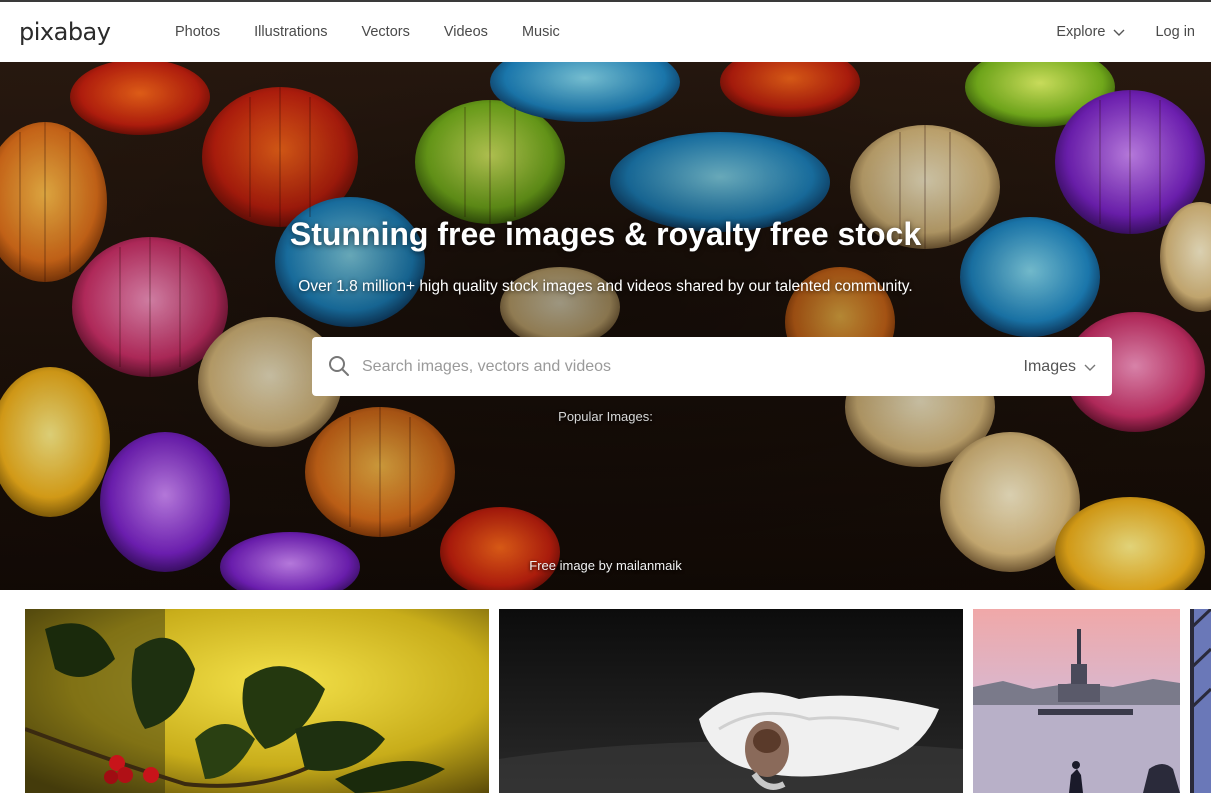 The width and height of the screenshot is (1211, 793). Describe the element at coordinates (197, 32) in the screenshot. I see `nav-photos: Photos` at that location.